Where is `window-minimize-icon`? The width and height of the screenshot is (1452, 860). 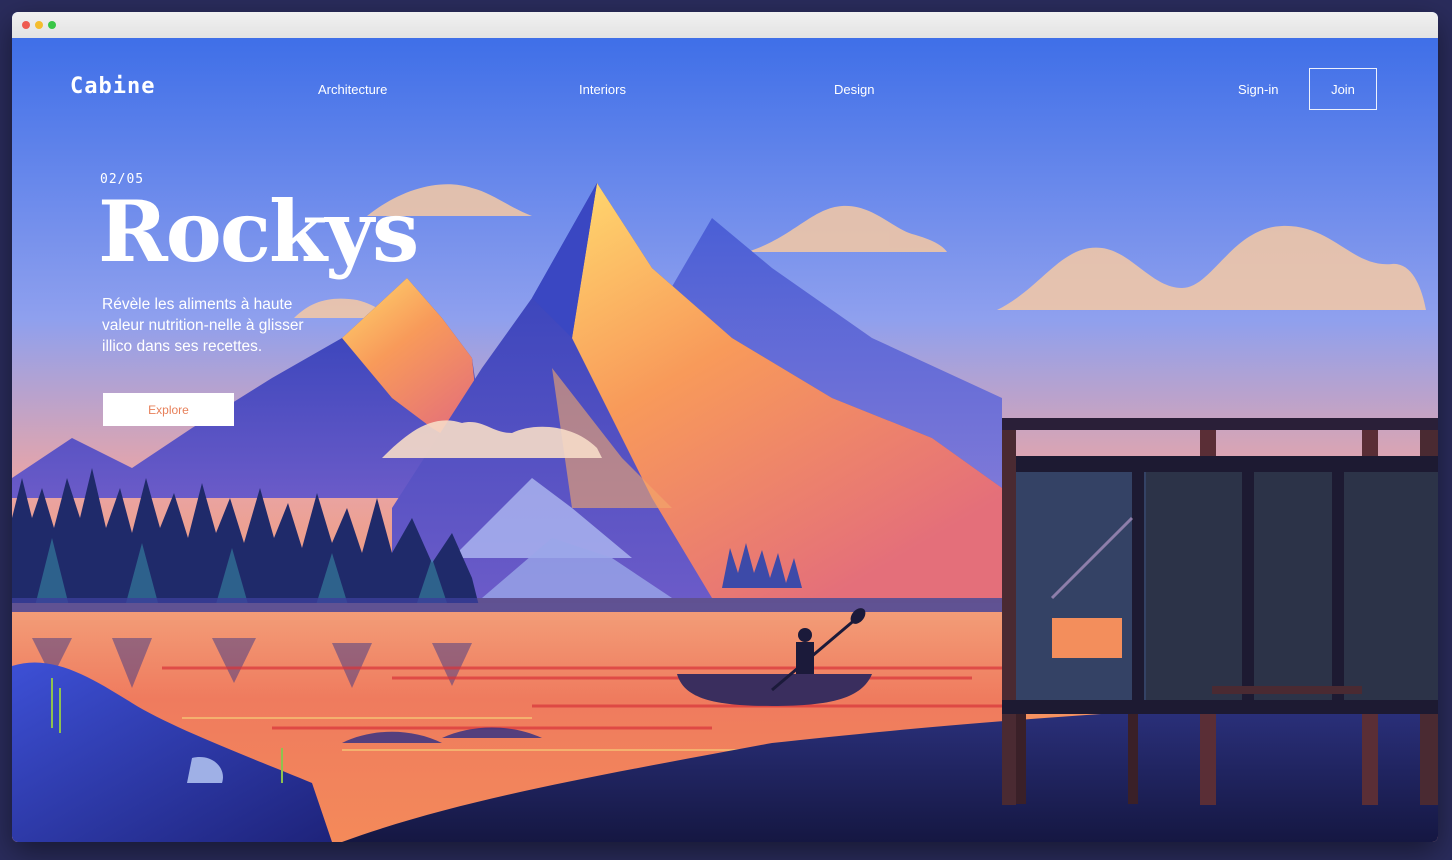 window-minimize-icon is located at coordinates (39, 25).